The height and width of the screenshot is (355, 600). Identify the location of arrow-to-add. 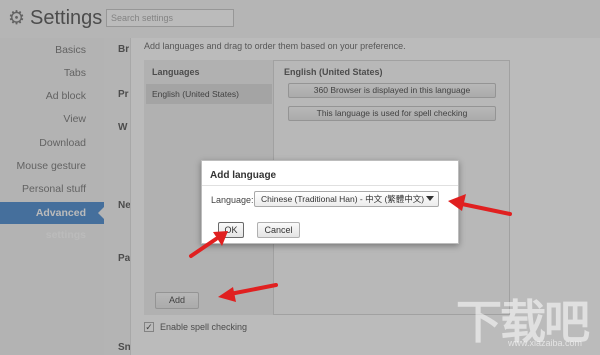
(248, 292).